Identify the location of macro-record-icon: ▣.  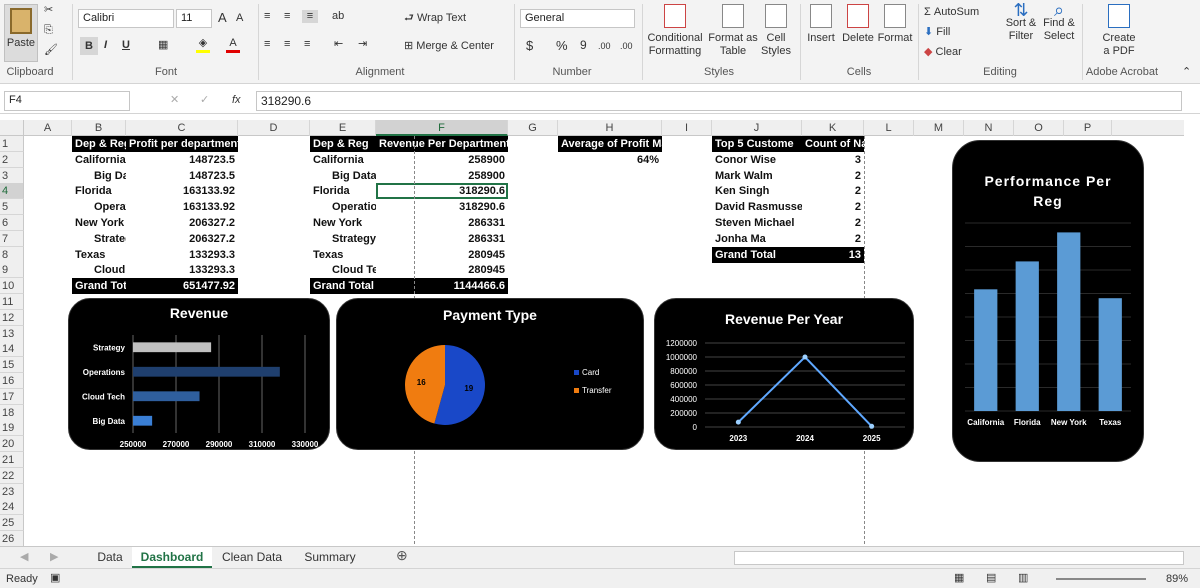
(55, 578).